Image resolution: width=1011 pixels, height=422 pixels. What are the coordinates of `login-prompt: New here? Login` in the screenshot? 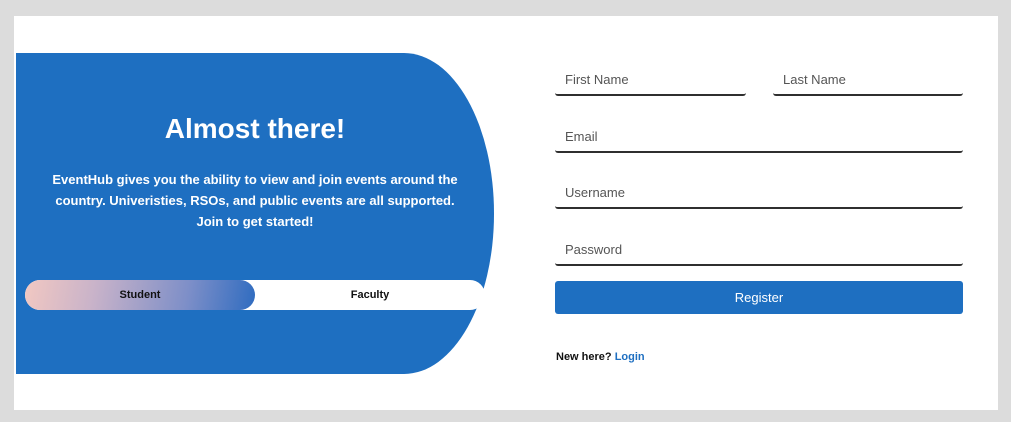 It's located at (600, 357).